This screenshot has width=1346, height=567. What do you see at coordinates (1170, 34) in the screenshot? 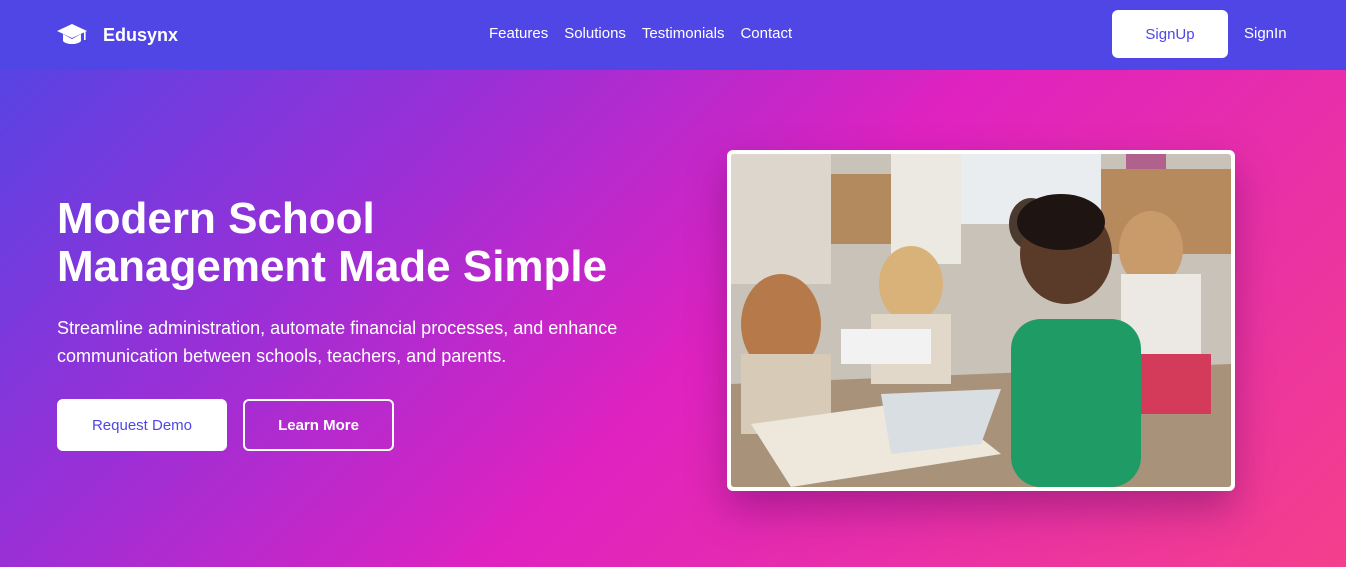
I see `signup-button: SignUp` at bounding box center [1170, 34].